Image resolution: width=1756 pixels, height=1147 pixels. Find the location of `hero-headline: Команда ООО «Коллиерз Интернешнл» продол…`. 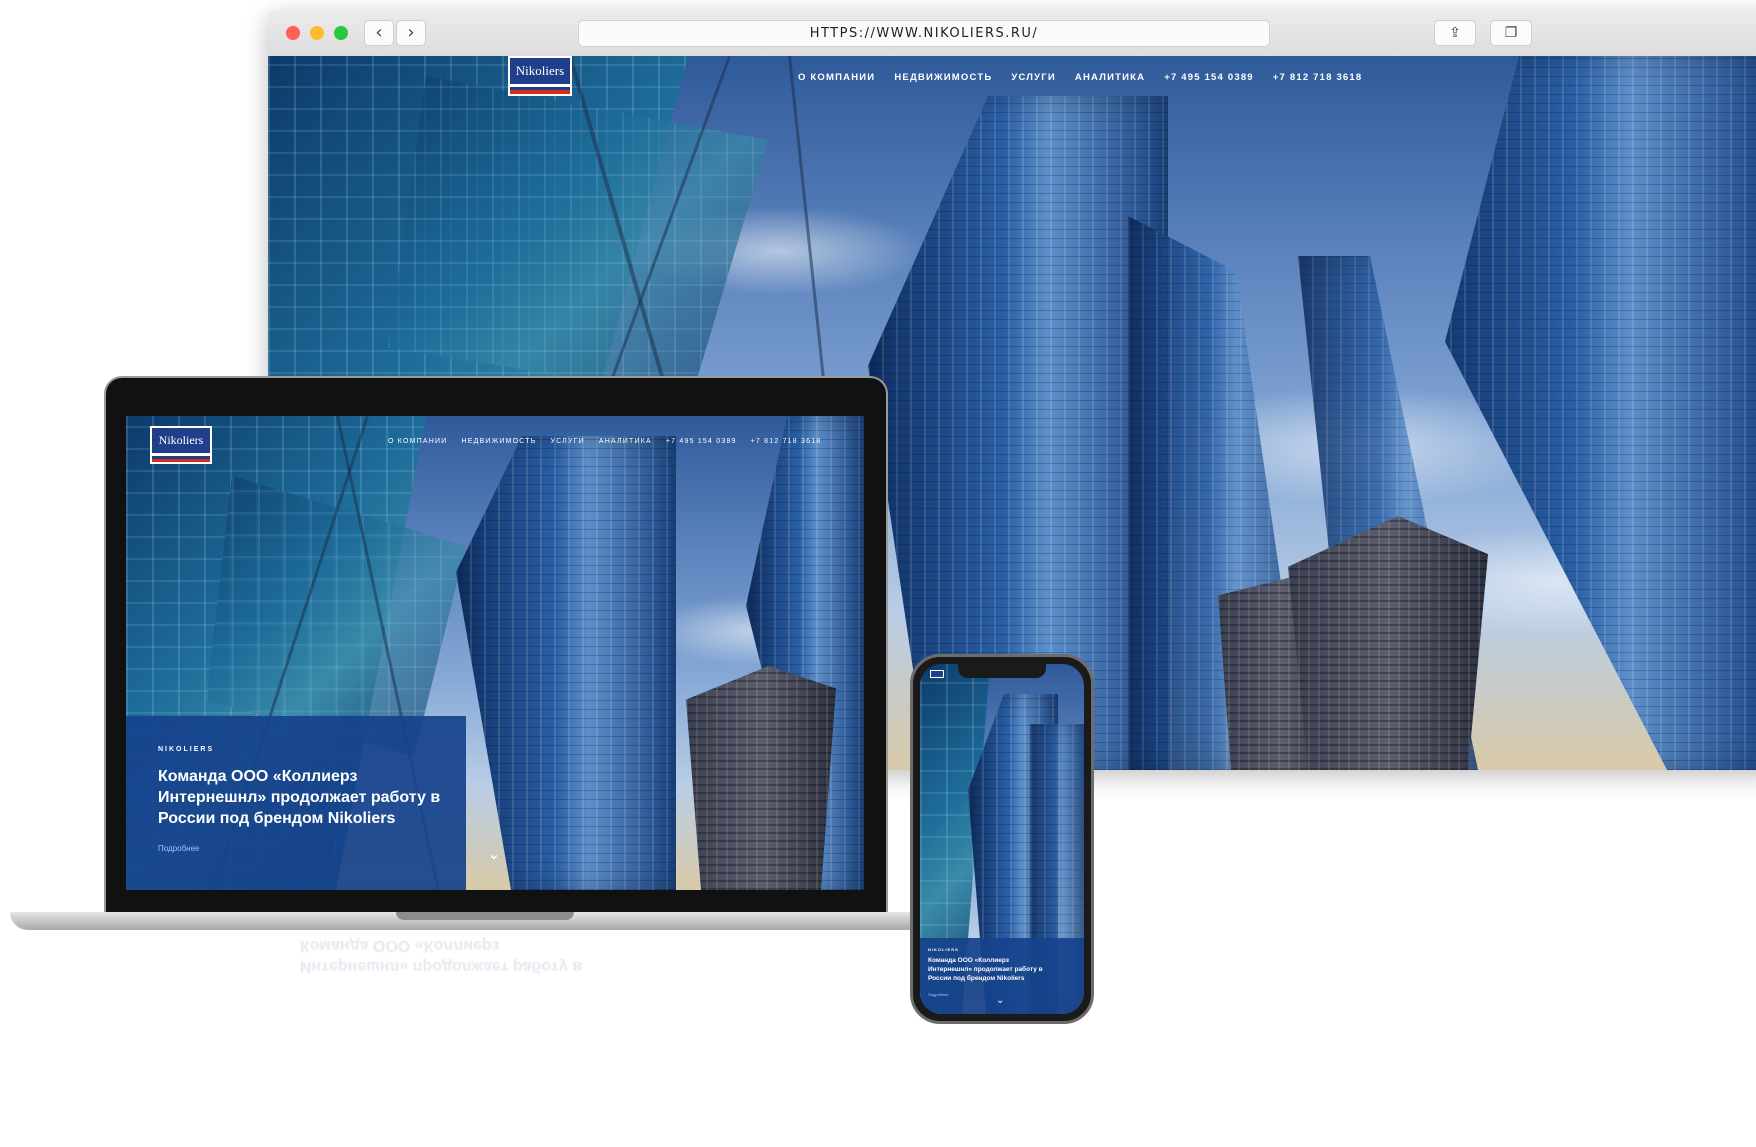

hero-headline: Команда ООО «Коллиерз Интернешнл» продол… is located at coordinates (299, 797).